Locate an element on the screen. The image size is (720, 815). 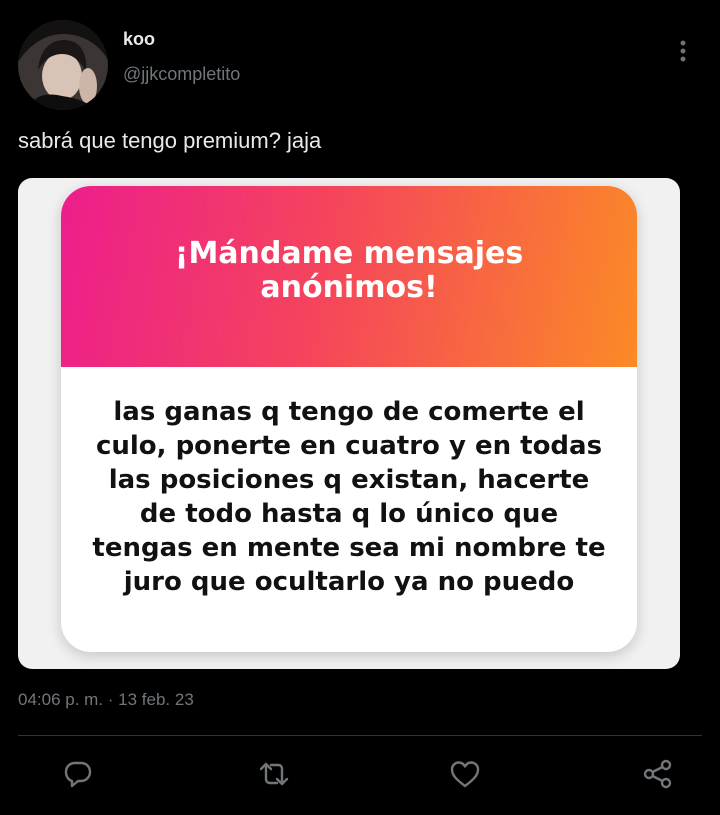
share-button is located at coordinates (658, 774).